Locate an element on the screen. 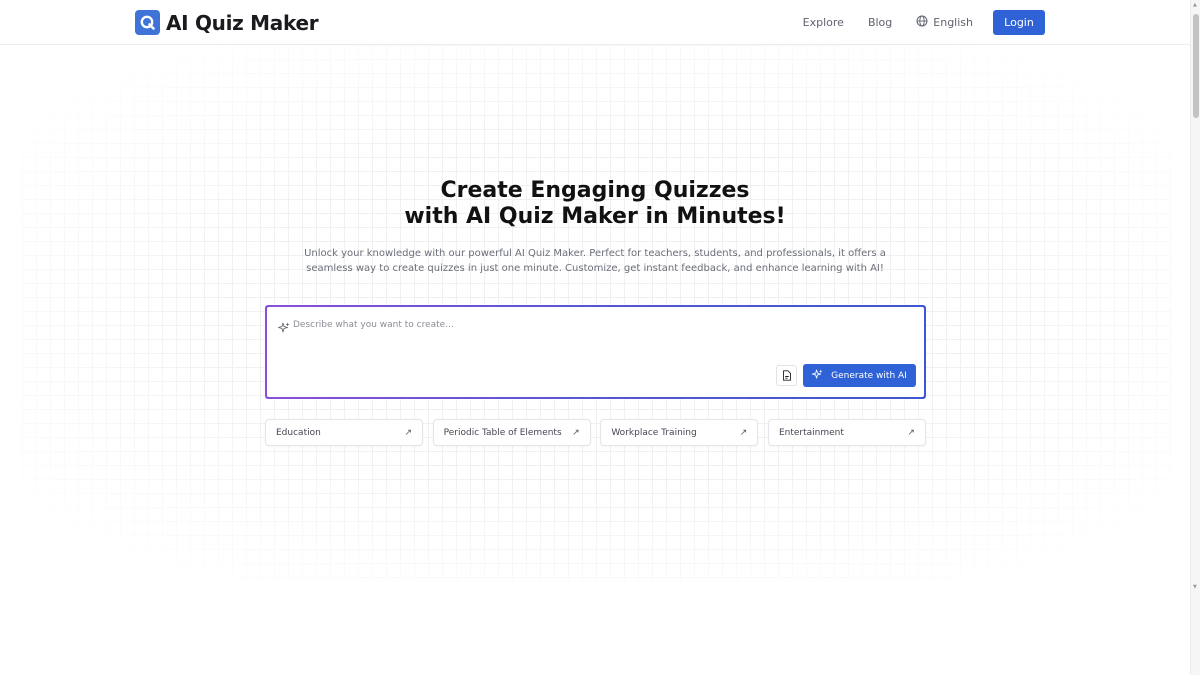  main-nav: Explore Blog English Login is located at coordinates (924, 22).